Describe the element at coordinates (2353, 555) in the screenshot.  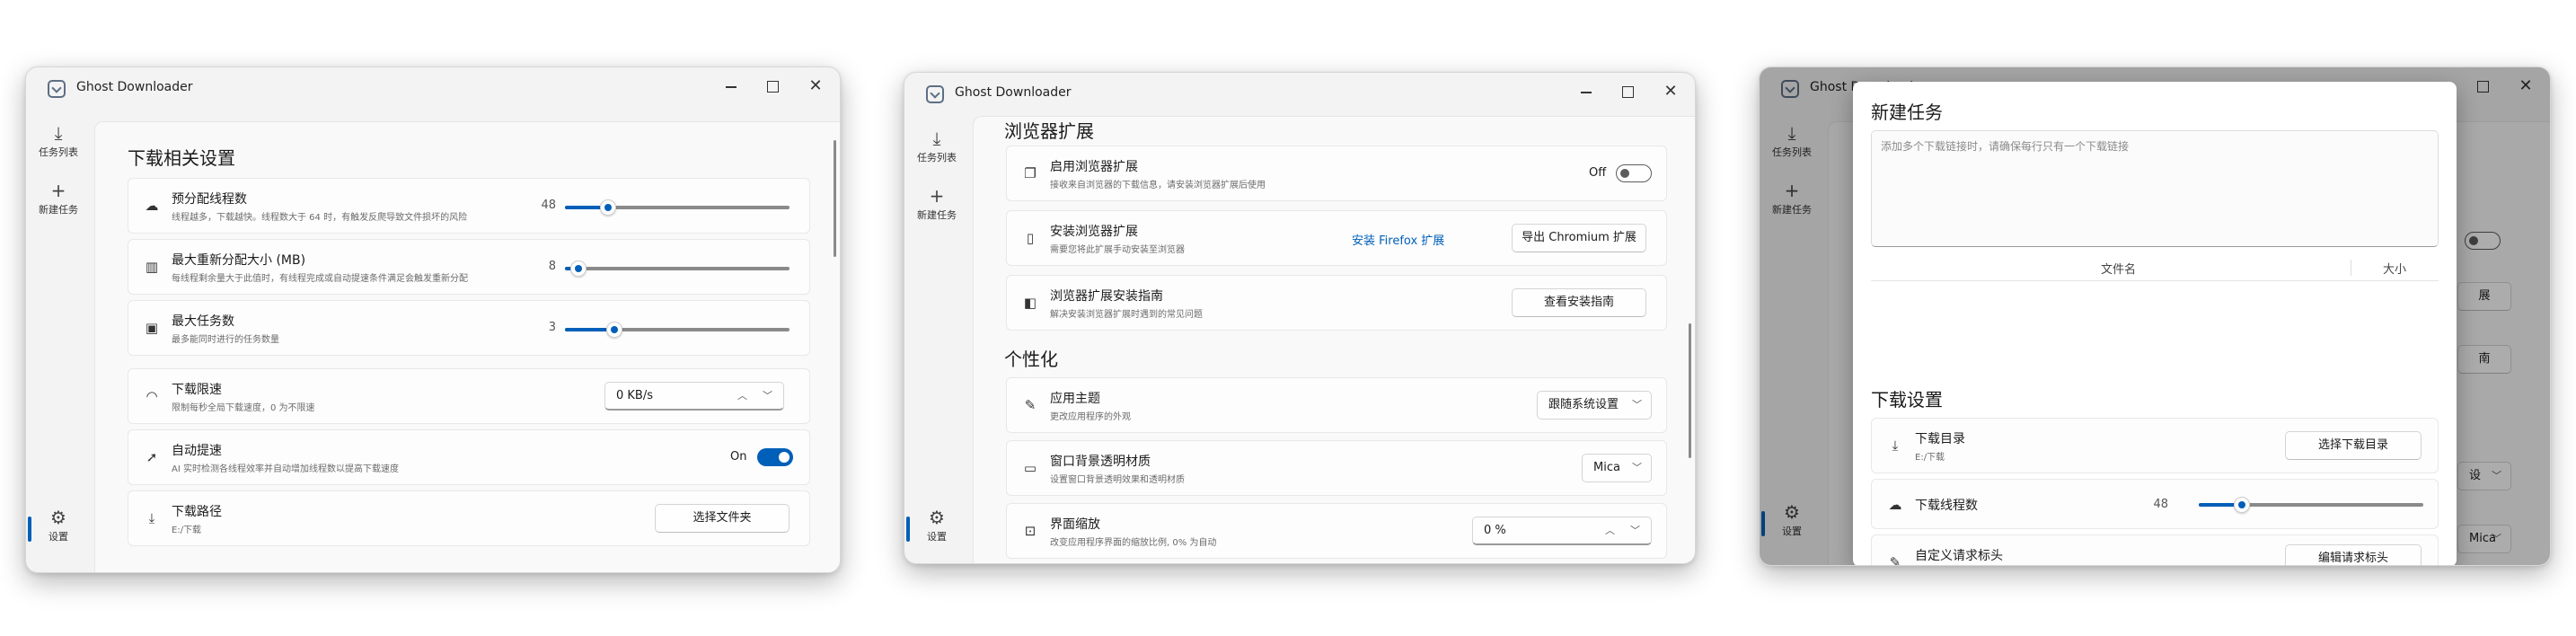
I see `edit-headers-button: 编辑请求标头` at that location.